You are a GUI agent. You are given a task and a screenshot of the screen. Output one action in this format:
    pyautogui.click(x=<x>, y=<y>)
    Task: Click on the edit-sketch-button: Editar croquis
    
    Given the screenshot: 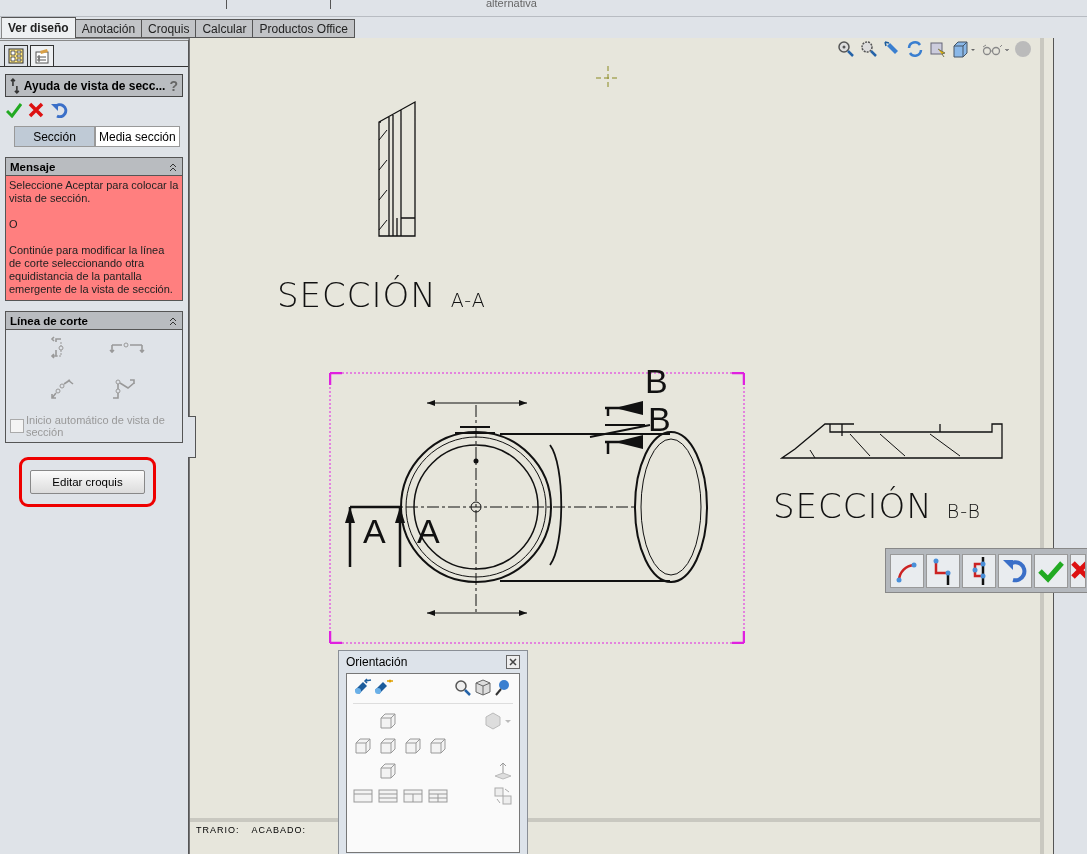 What is the action you would take?
    pyautogui.click(x=87, y=482)
    